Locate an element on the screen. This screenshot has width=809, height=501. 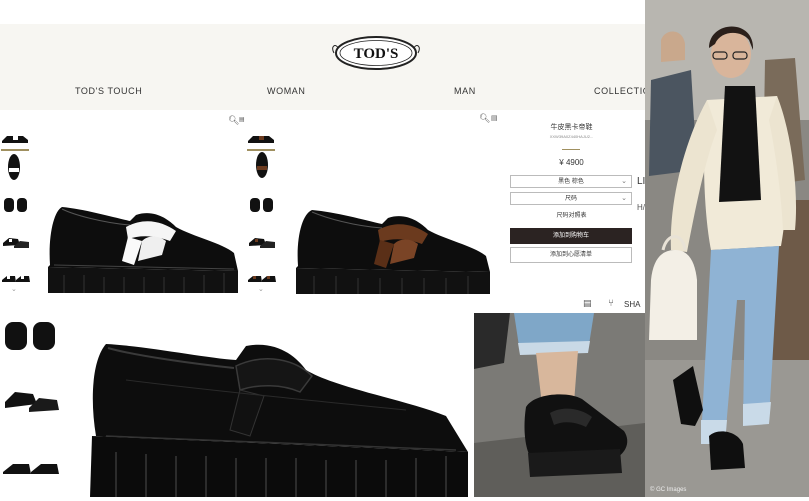
cropped-label-b: H/ is located at coordinates (641, 207).